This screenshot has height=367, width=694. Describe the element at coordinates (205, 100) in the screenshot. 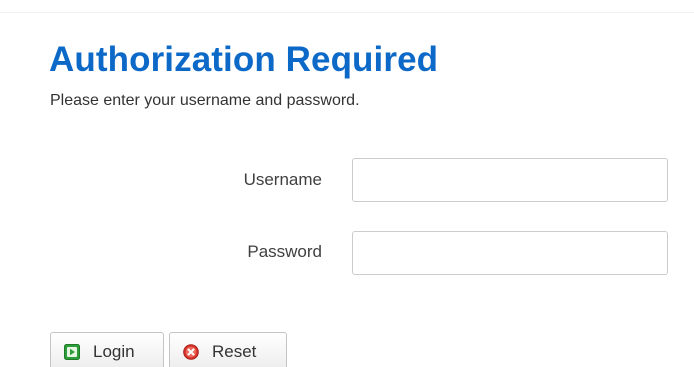

I see `page-subtitle: Please enter your username and password.` at that location.